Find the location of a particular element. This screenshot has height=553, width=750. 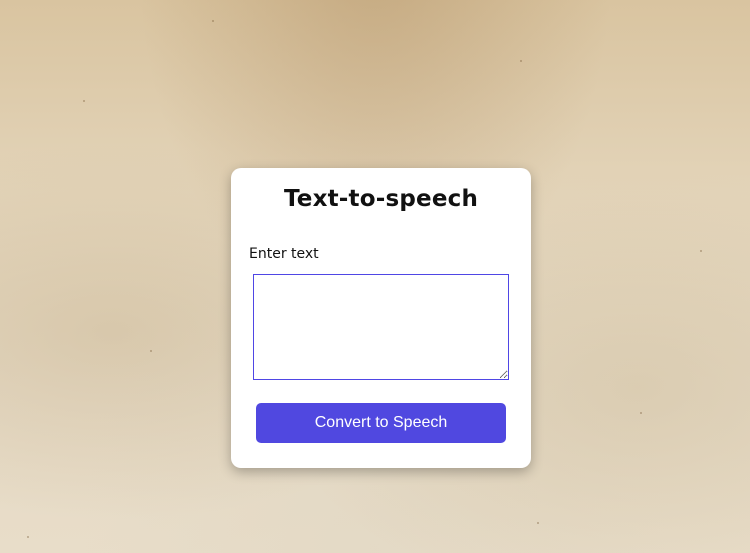

text-input is located at coordinates (381, 327).